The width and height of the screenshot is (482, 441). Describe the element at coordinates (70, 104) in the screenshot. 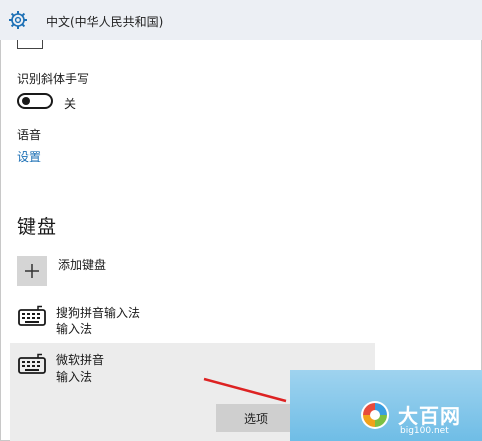

I see `toggle-state-label: 关` at that location.